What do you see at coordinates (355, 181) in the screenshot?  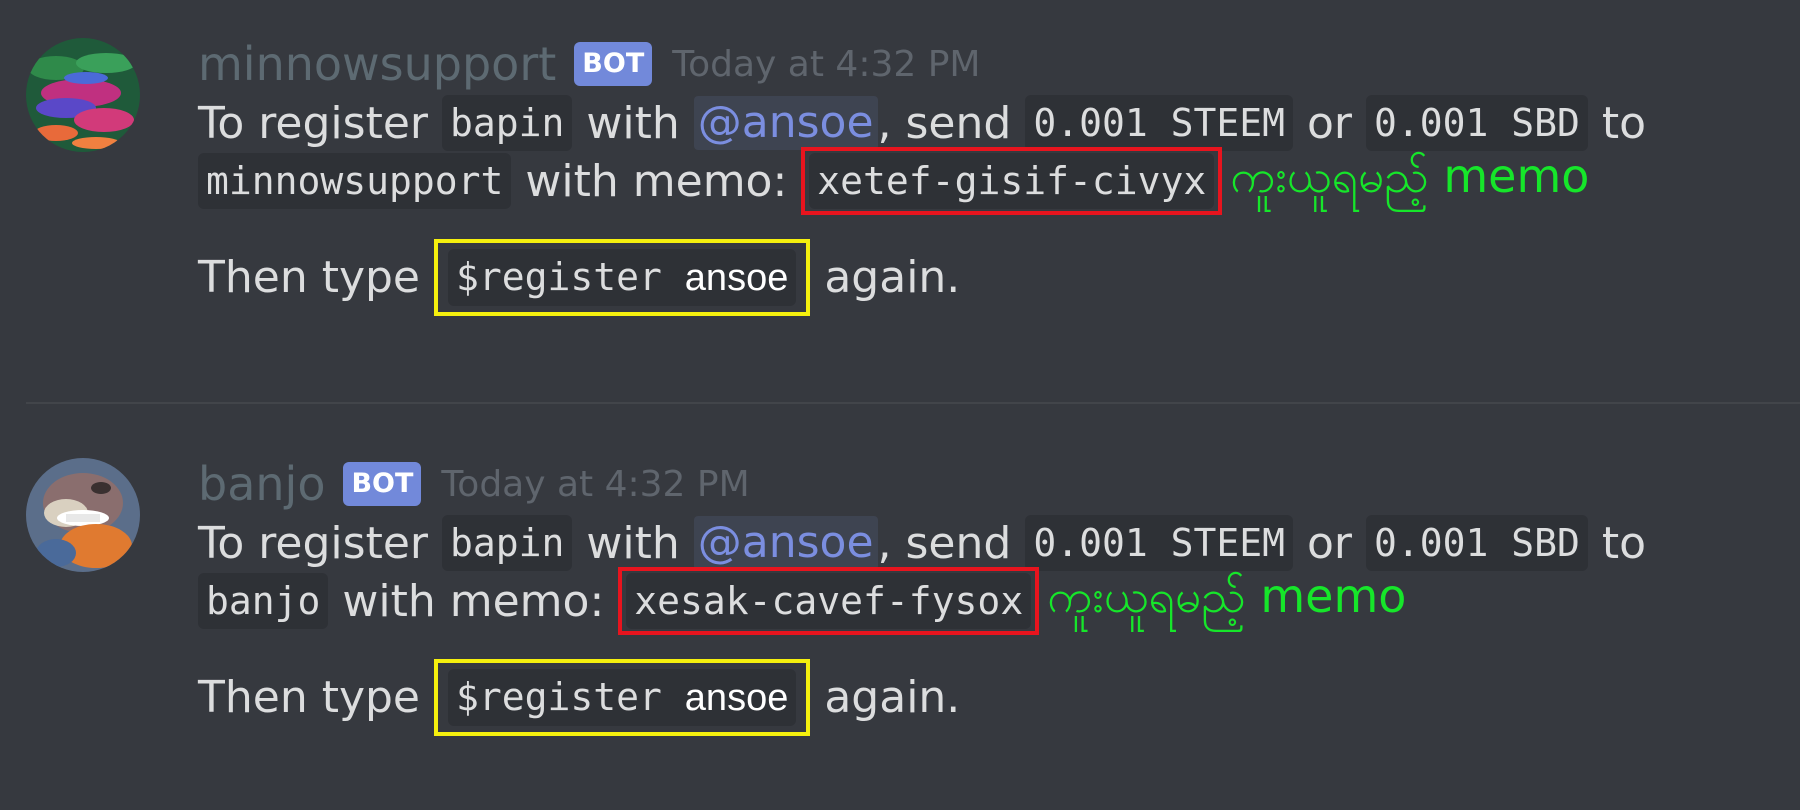 I see `inline-code: minnowsupport` at bounding box center [355, 181].